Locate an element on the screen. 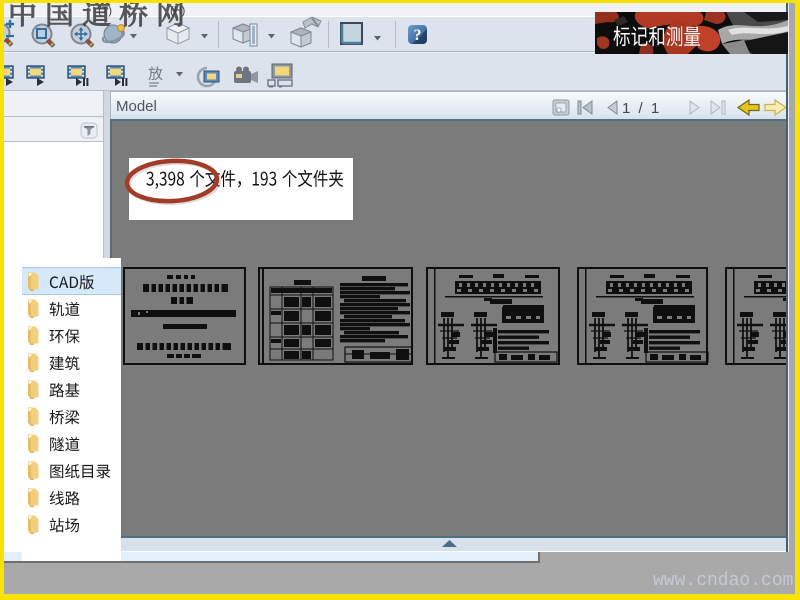 The width and height of the screenshot is (800, 600). svg-text: 1 / 1 is located at coordinates (641, 108).